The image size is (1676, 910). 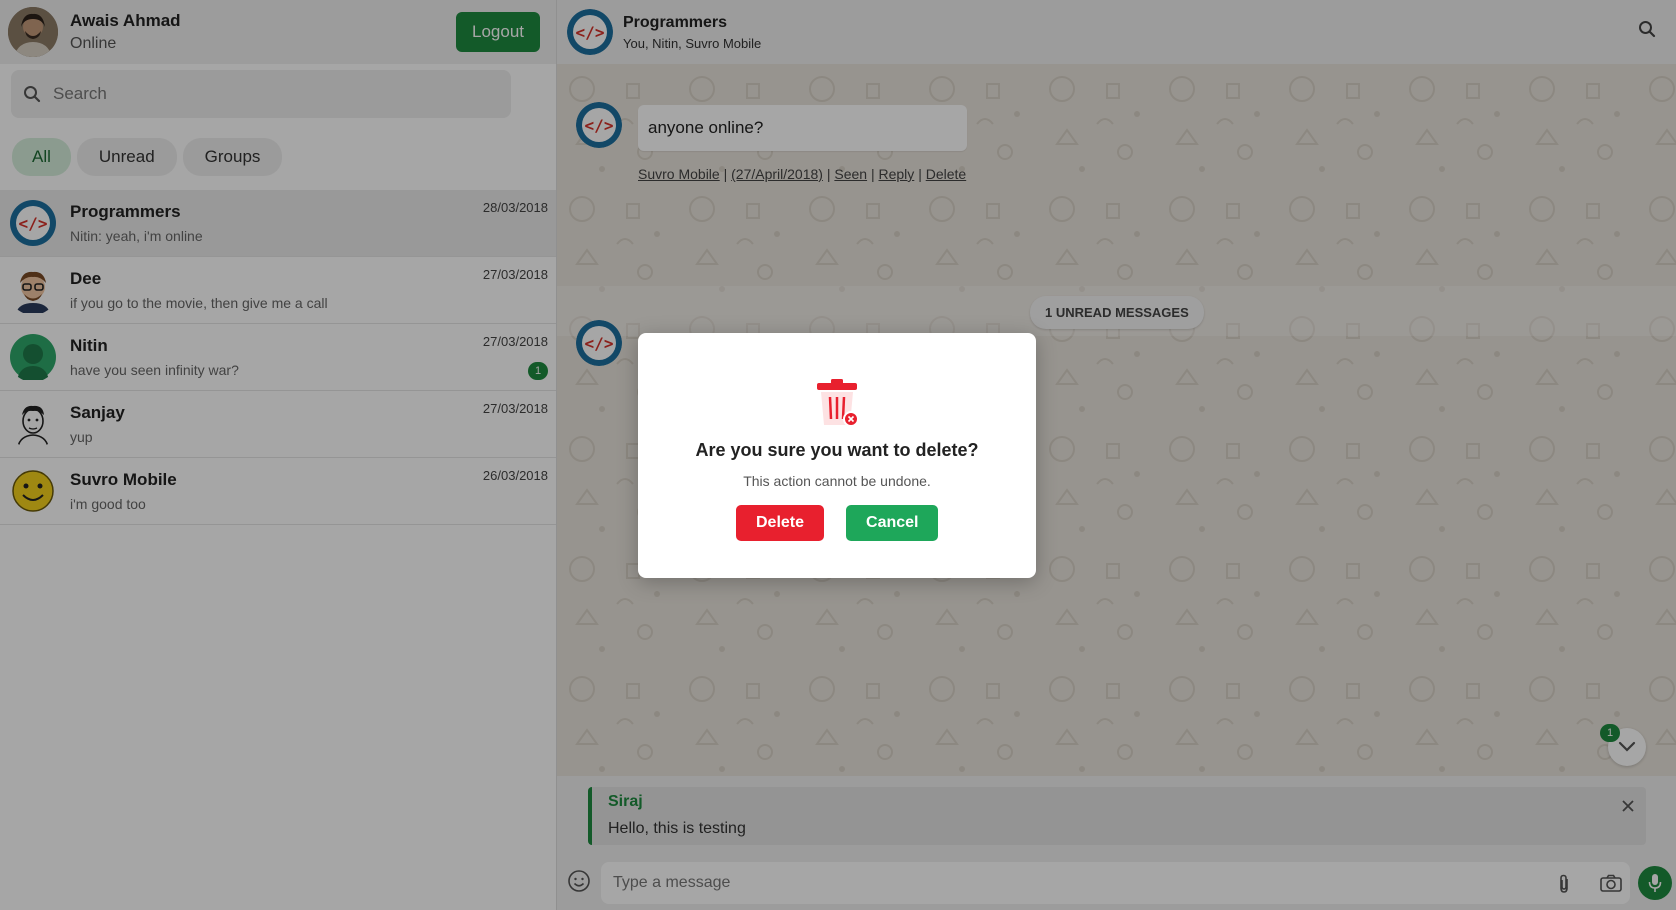 What do you see at coordinates (780, 523) in the screenshot?
I see `delete-button: Delete` at bounding box center [780, 523].